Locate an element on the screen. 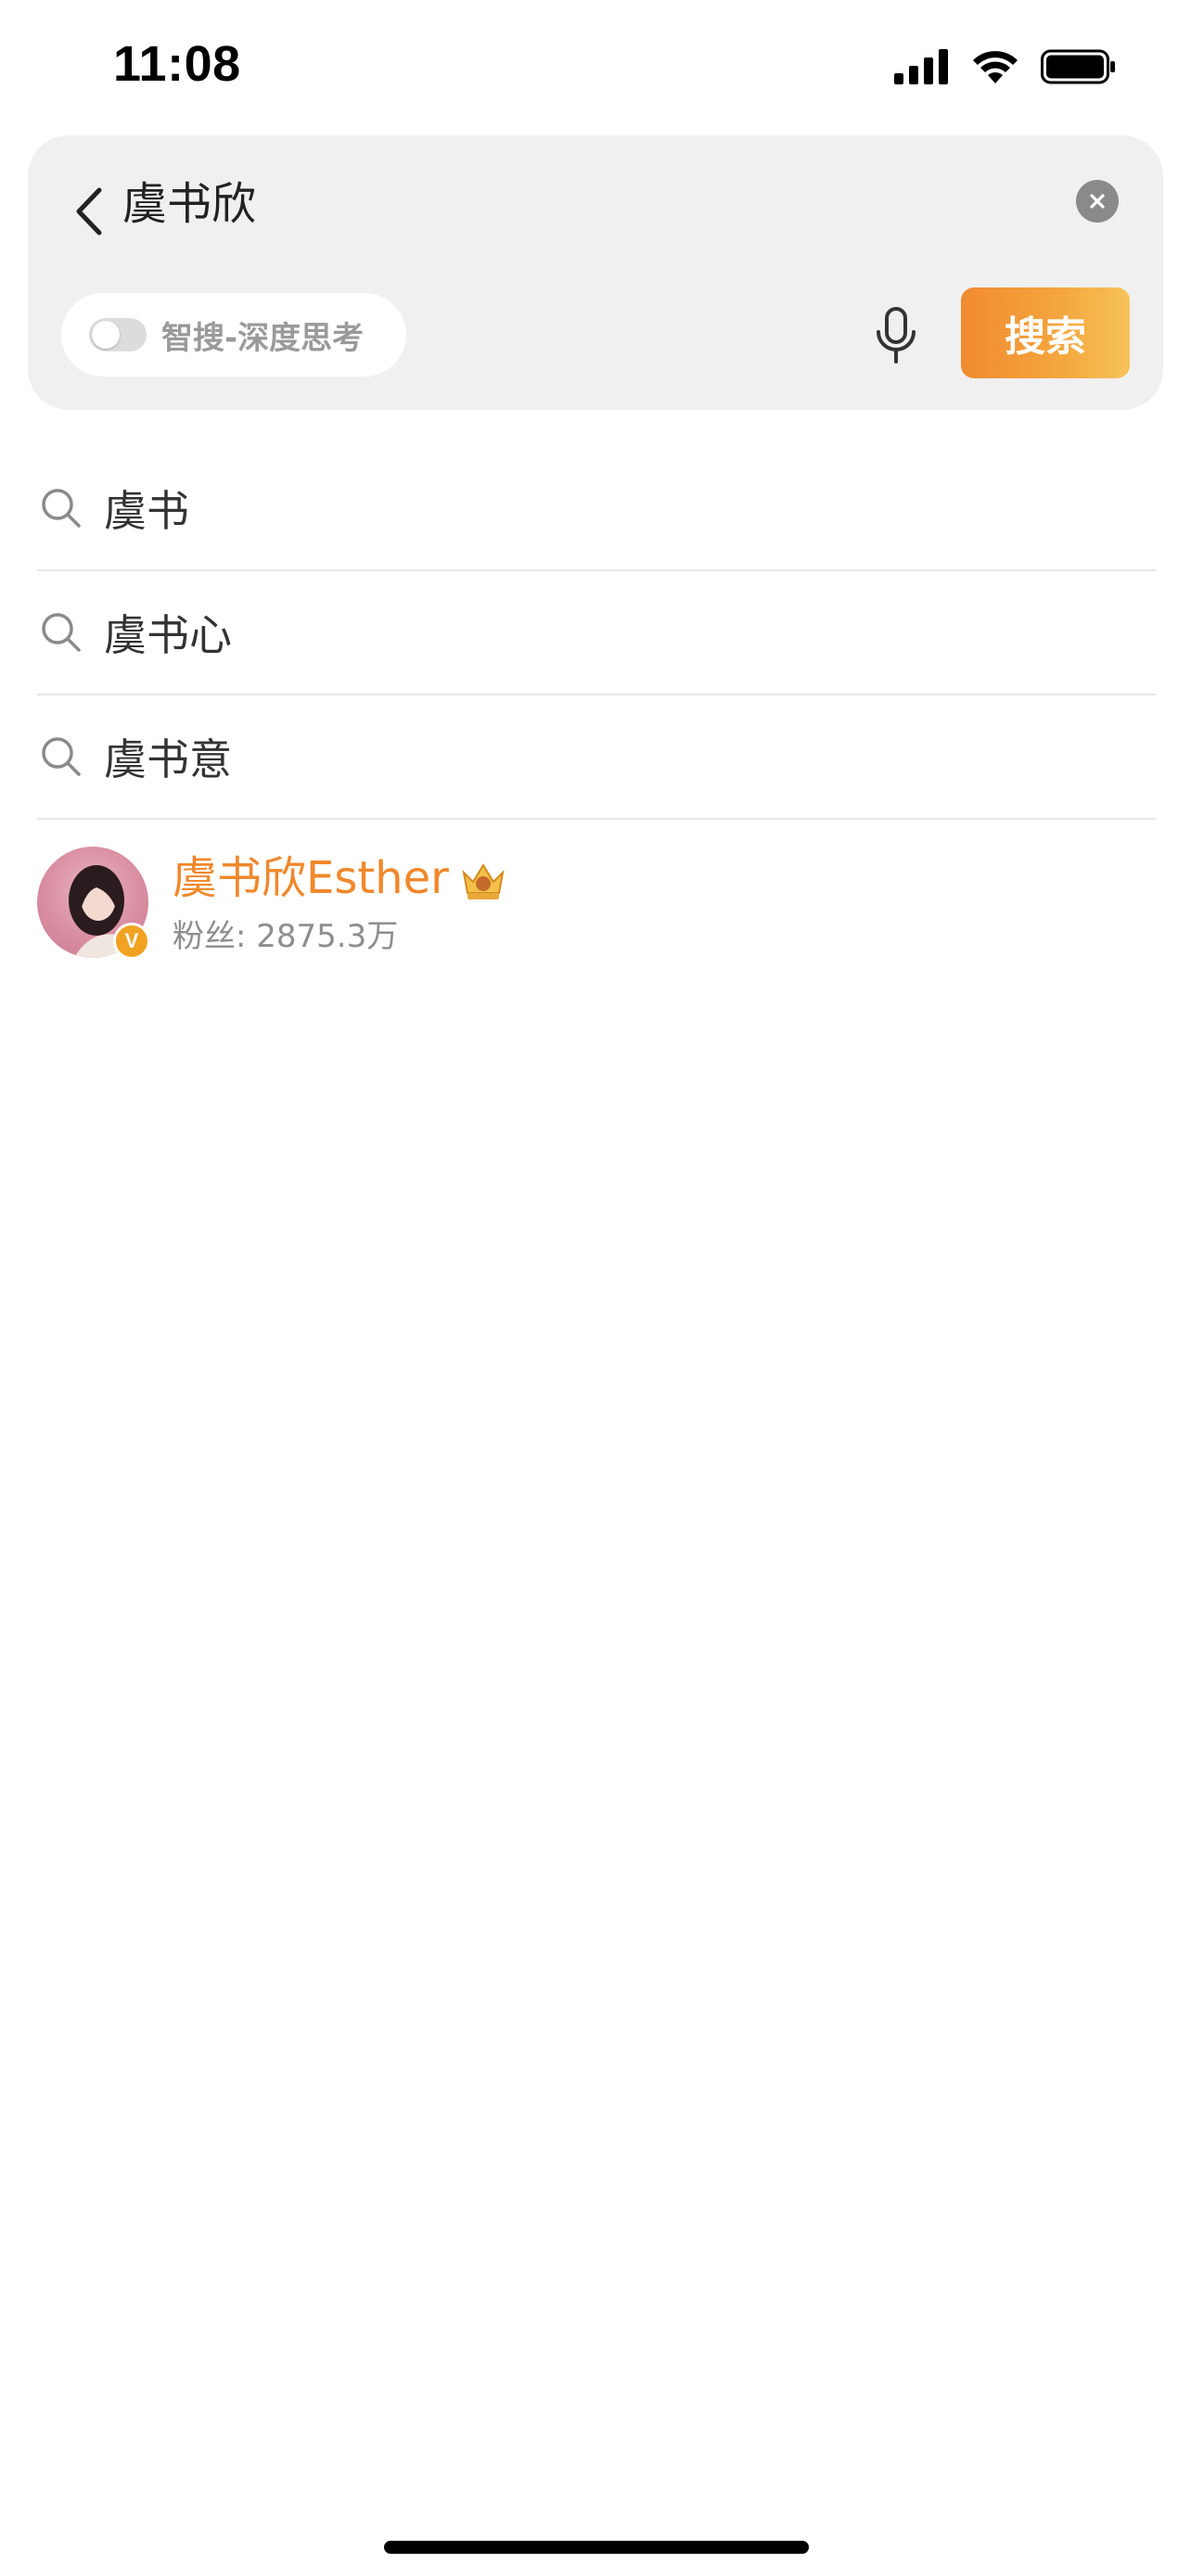 The height and width of the screenshot is (2576, 1191). status-icons is located at coordinates (1006, 66).